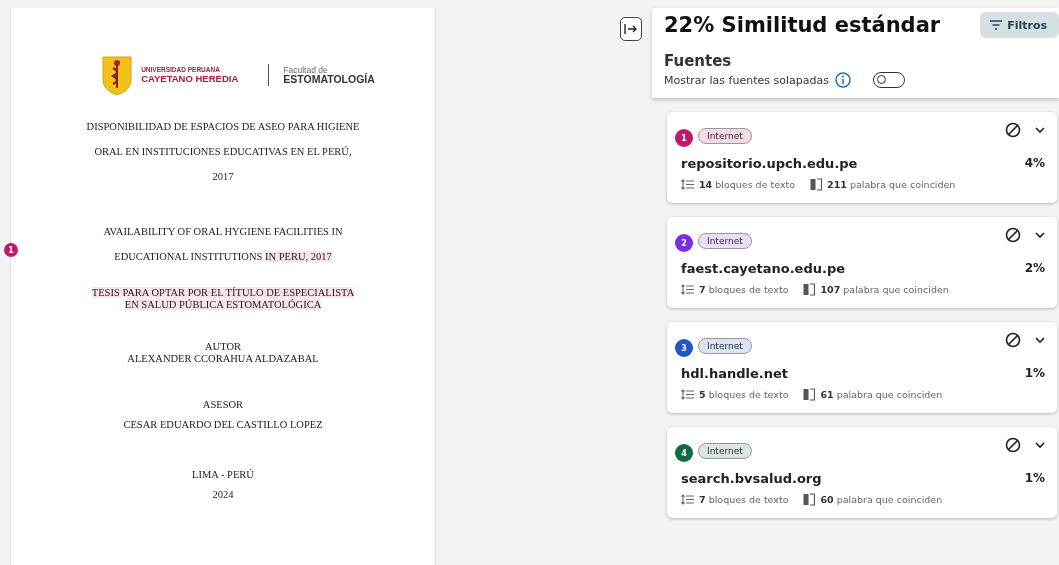 This screenshot has height=565, width=1059. Describe the element at coordinates (862, 367) in the screenshot. I see `source-card: 3 Internet hdl.handle.net 1% 5 bloques de texto 61 palabra que coinciden` at that location.